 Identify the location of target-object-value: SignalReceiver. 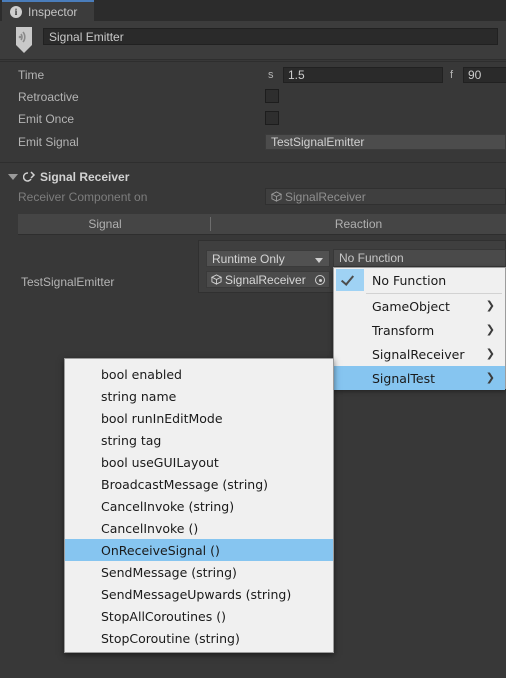
(265, 279).